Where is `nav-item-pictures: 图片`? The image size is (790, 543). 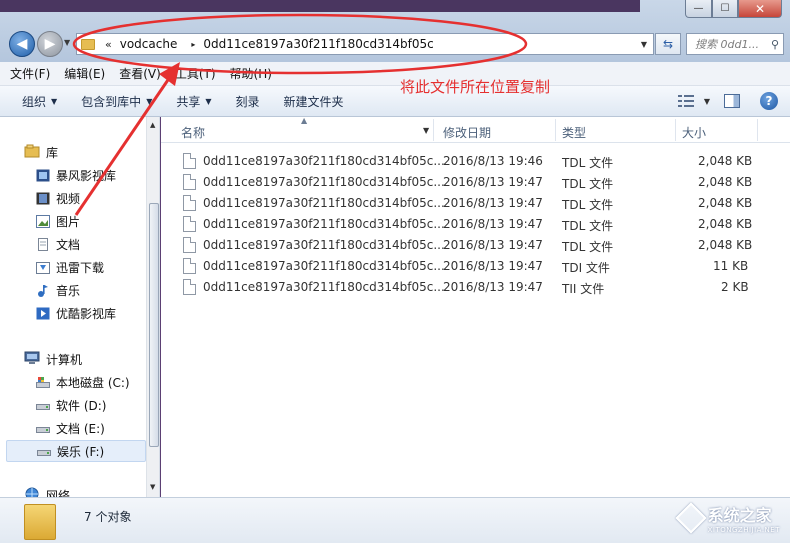 nav-item-pictures: 图片 is located at coordinates (58, 221).